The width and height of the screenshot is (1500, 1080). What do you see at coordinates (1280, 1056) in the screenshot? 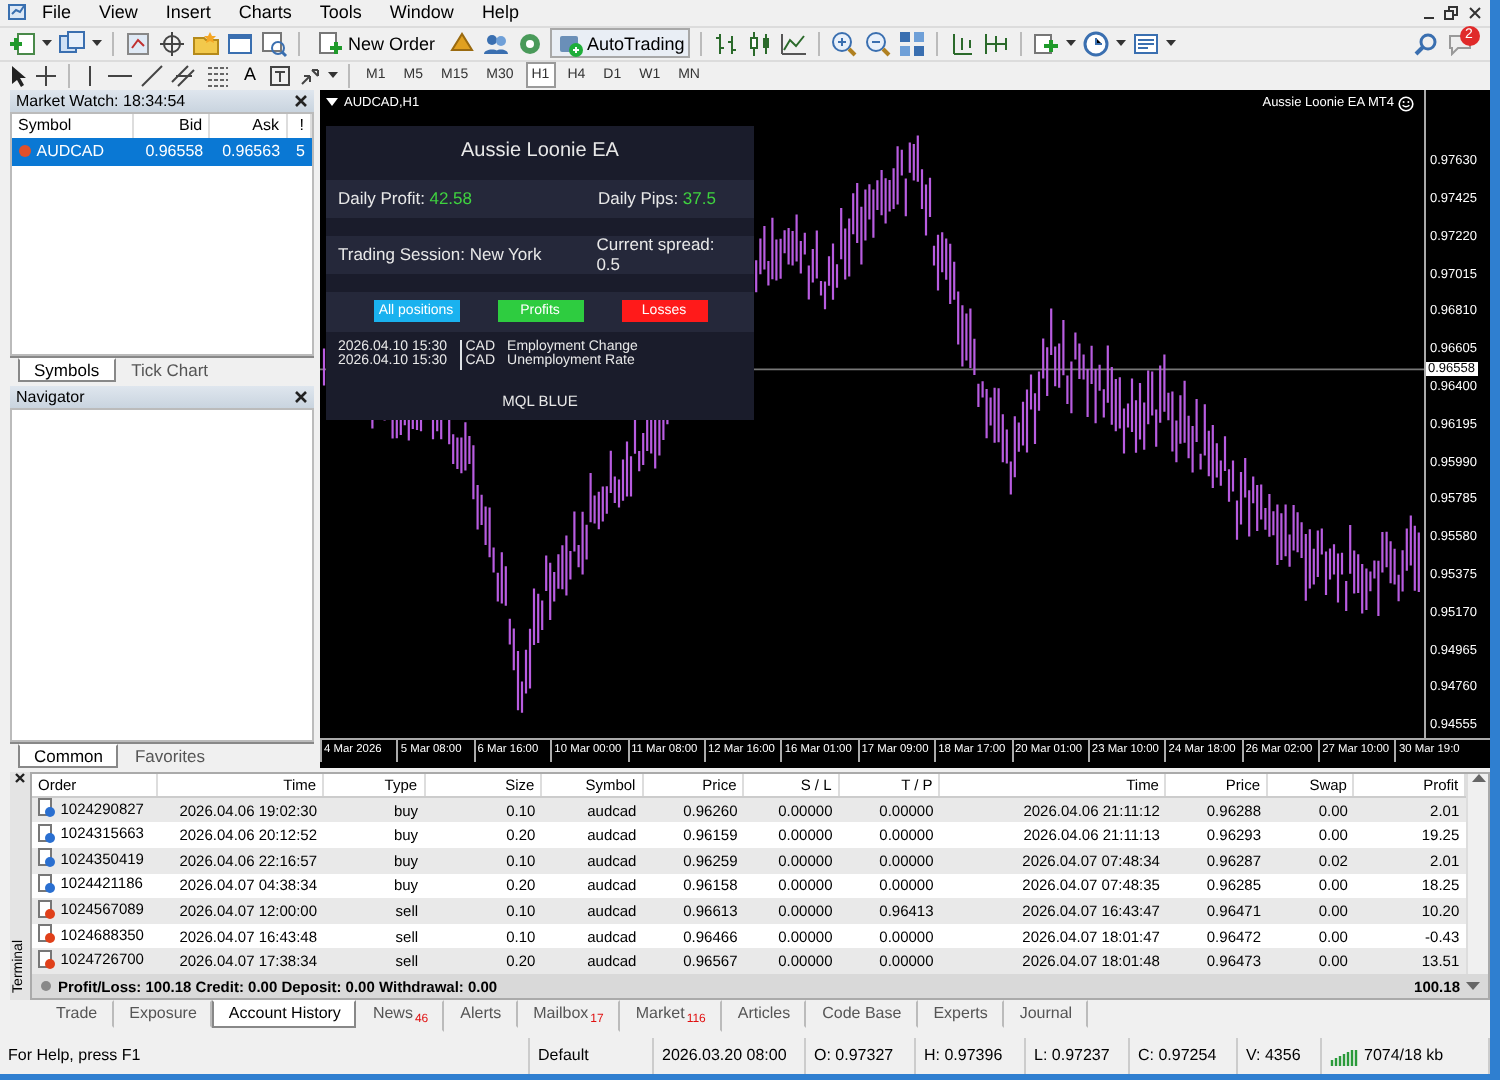
I see `status-text: V: 4356` at bounding box center [1280, 1056].